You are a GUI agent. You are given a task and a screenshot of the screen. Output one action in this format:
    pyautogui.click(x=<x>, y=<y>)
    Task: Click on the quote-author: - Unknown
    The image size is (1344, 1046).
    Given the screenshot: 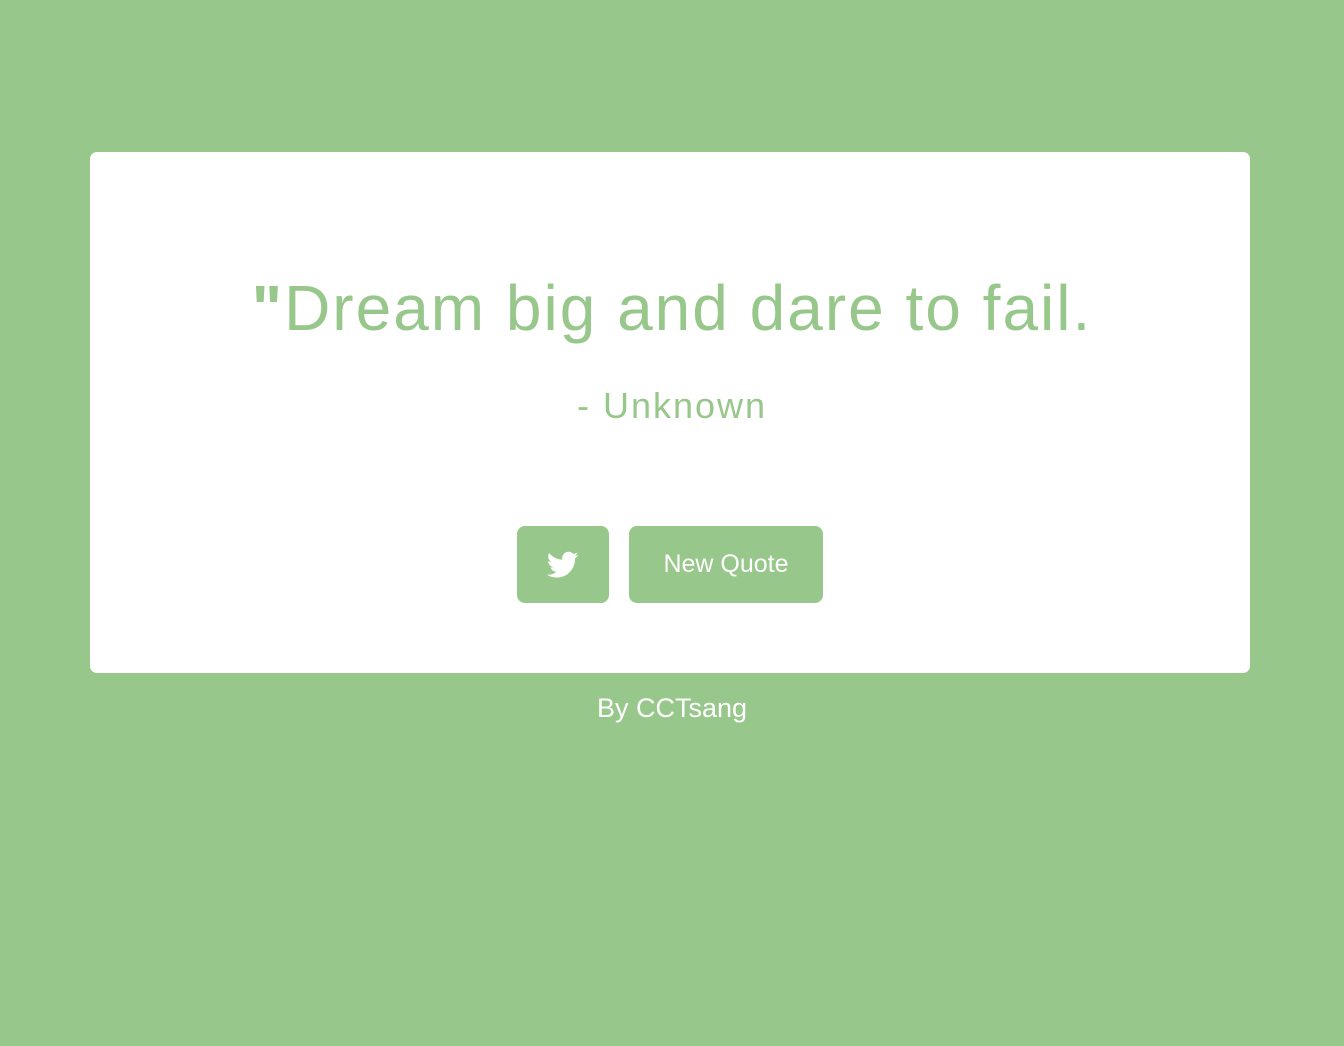 What is the action you would take?
    pyautogui.click(x=672, y=405)
    